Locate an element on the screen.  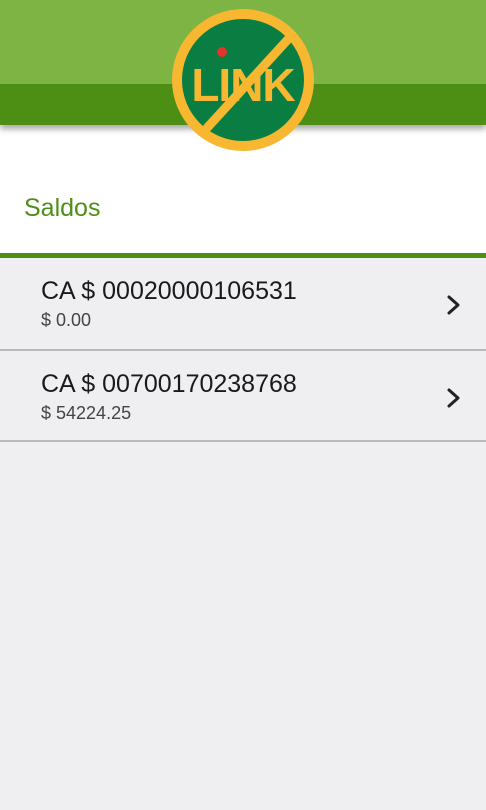
page-title: Saldos is located at coordinates (62, 208).